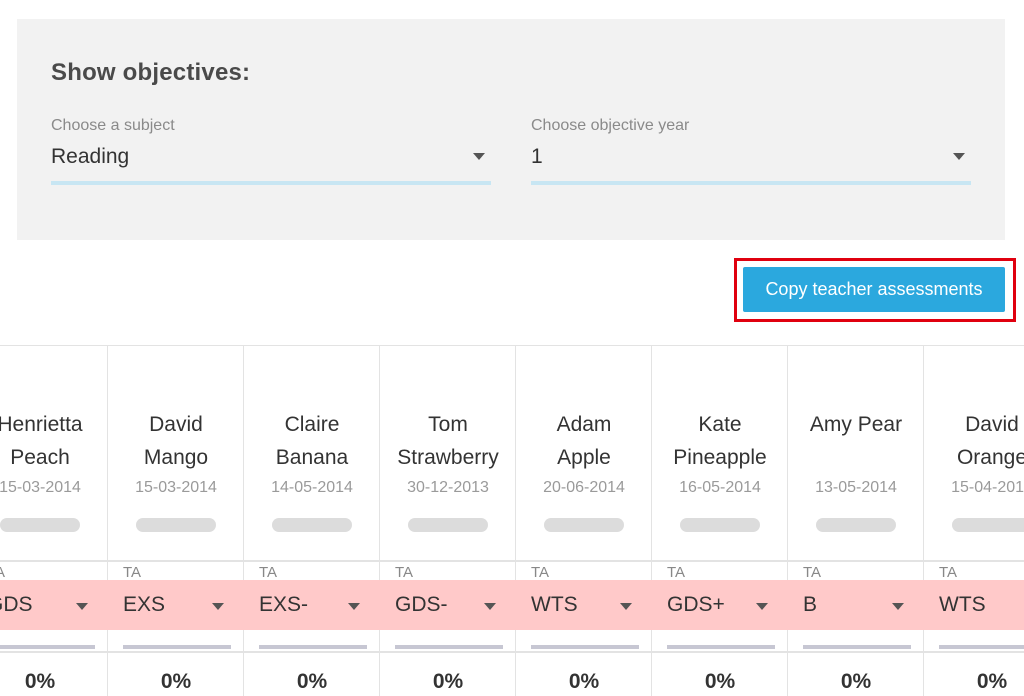 The height and width of the screenshot is (696, 1024). I want to click on student-column: Kate Pineapple 16-05-2014 GDS+ TA 0%, so click(720, 521).